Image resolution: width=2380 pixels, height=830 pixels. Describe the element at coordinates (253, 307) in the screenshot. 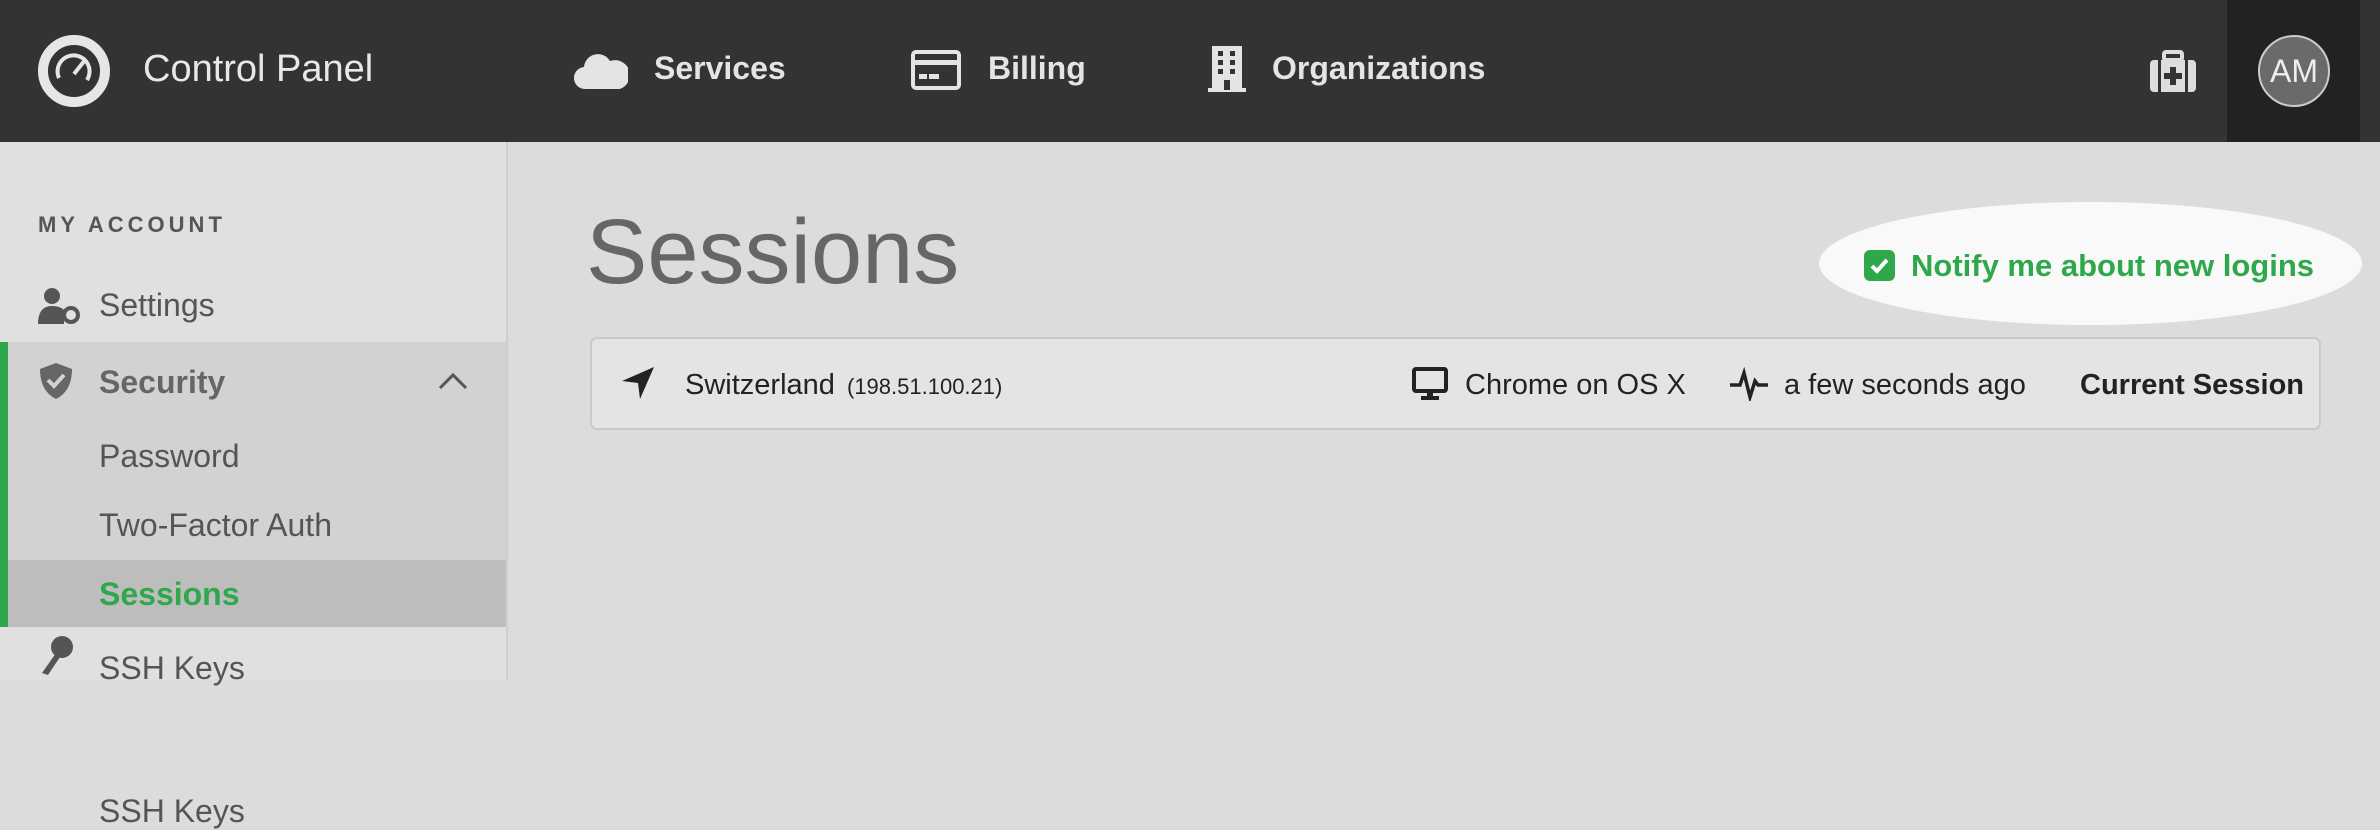

I see `sidebar-item-settings: Settings` at that location.